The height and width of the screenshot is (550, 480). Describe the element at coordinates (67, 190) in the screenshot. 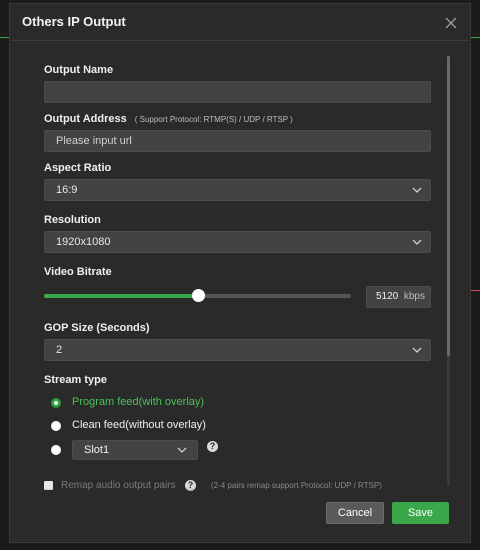

I see `aspect-ratio-value: 16:9` at that location.